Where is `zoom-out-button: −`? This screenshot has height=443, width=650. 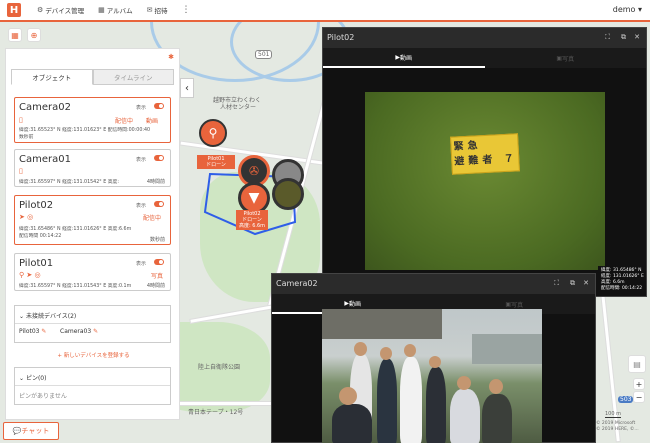
zoom-out-button: − is located at coordinates (639, 397).